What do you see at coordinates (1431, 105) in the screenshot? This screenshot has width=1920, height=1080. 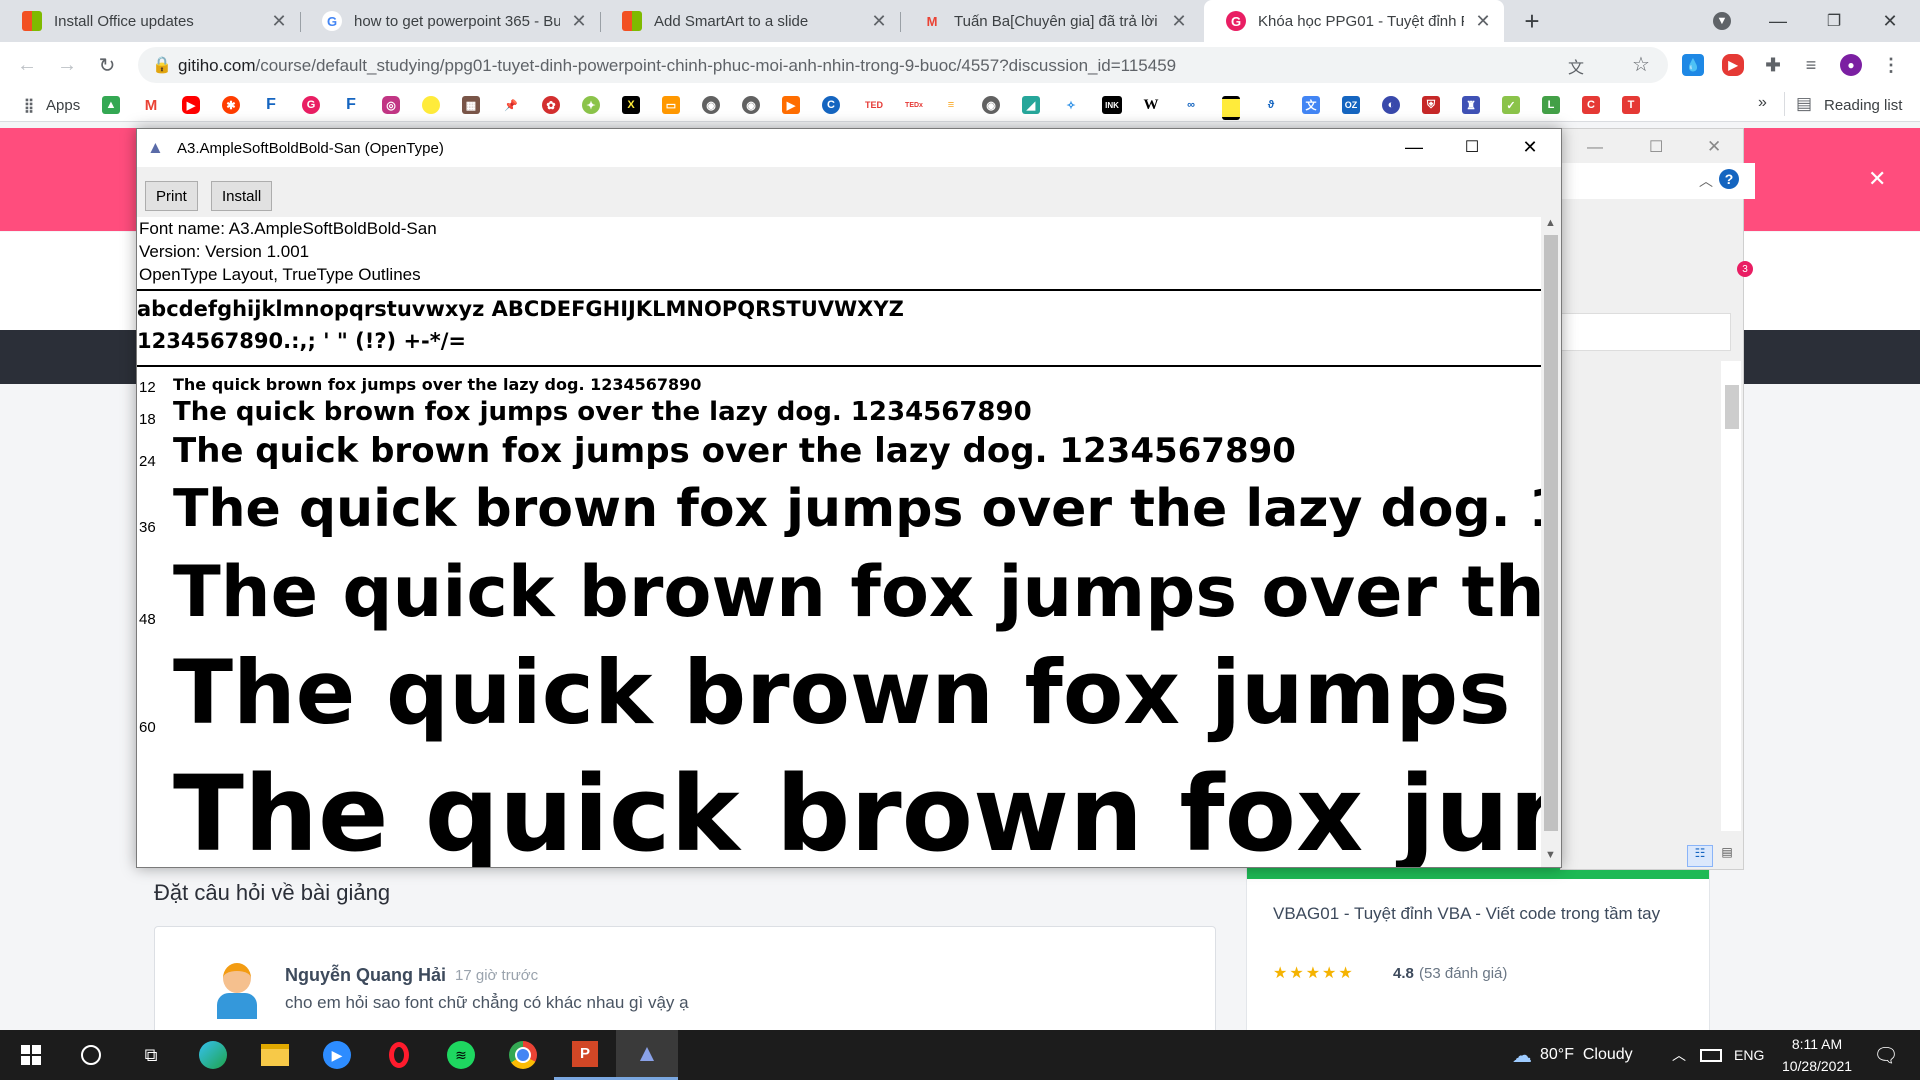 I see `shield-icon: ⛨` at bounding box center [1431, 105].